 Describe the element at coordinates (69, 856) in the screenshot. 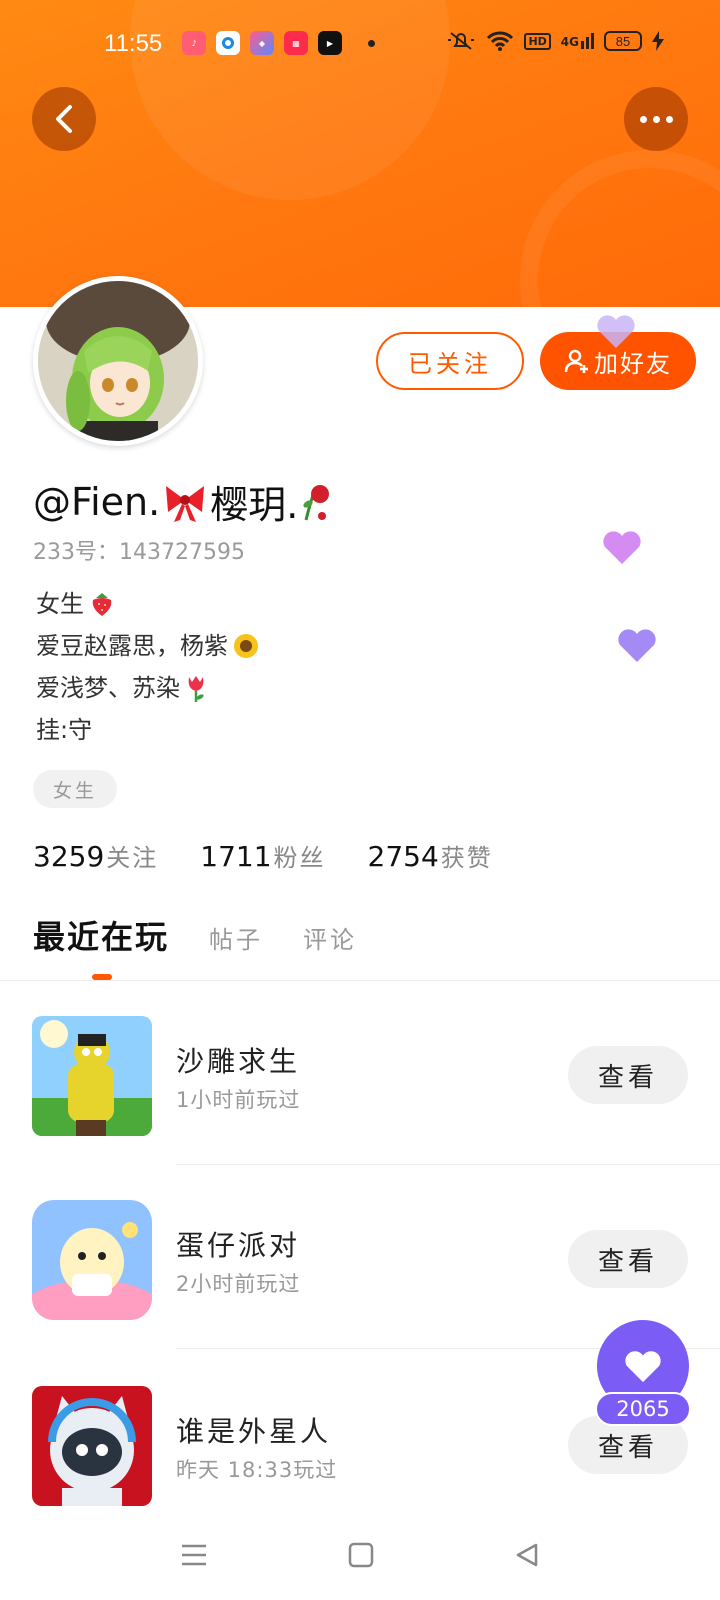

I see `following-count: 3259` at that location.